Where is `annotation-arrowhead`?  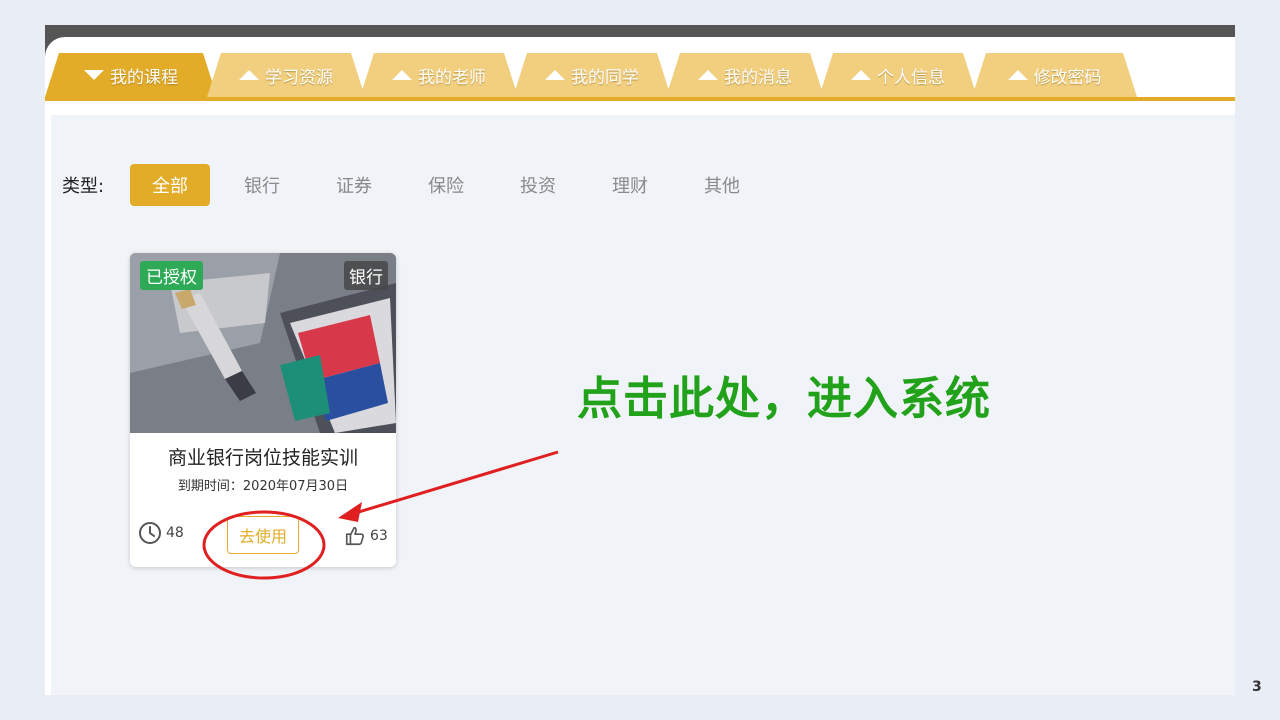 annotation-arrowhead is located at coordinates (350, 512).